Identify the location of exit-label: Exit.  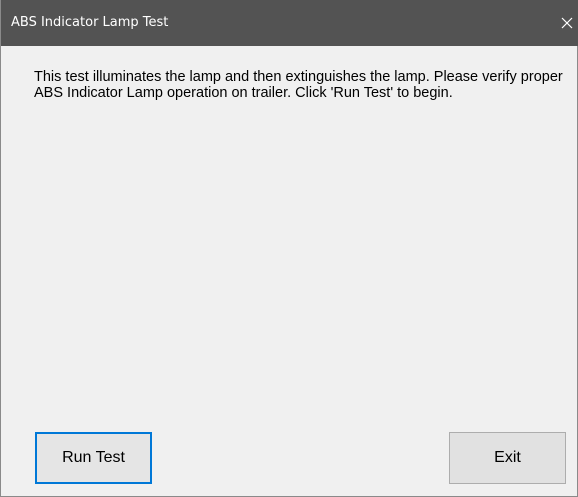
(507, 457).